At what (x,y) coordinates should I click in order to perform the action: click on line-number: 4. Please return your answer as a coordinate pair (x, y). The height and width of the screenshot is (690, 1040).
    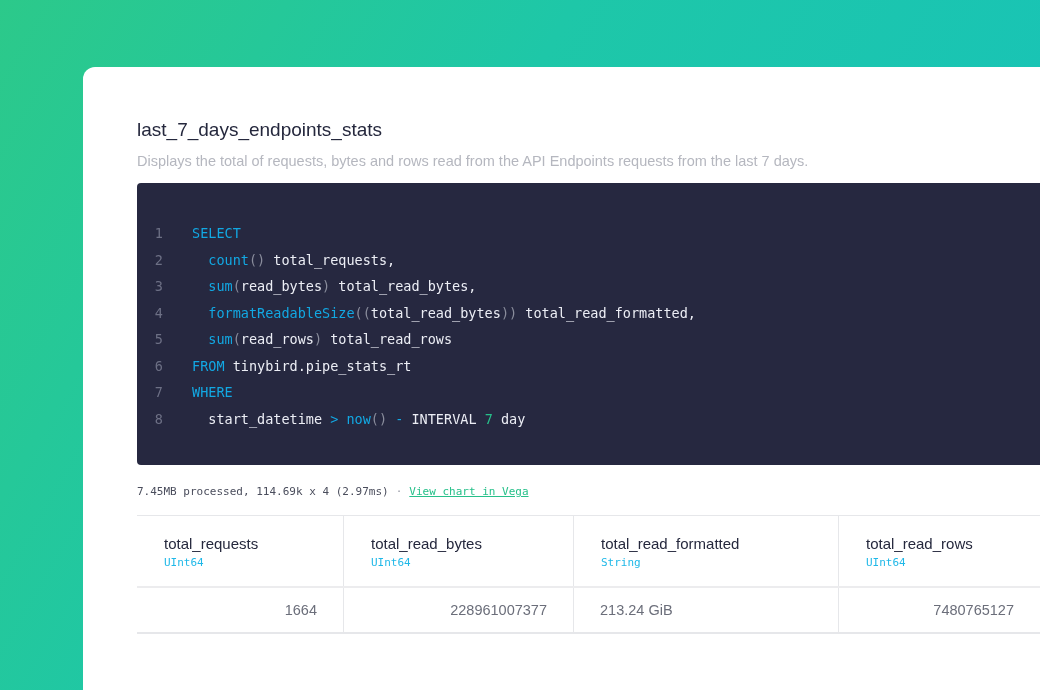
    Looking at the image, I should click on (158, 312).